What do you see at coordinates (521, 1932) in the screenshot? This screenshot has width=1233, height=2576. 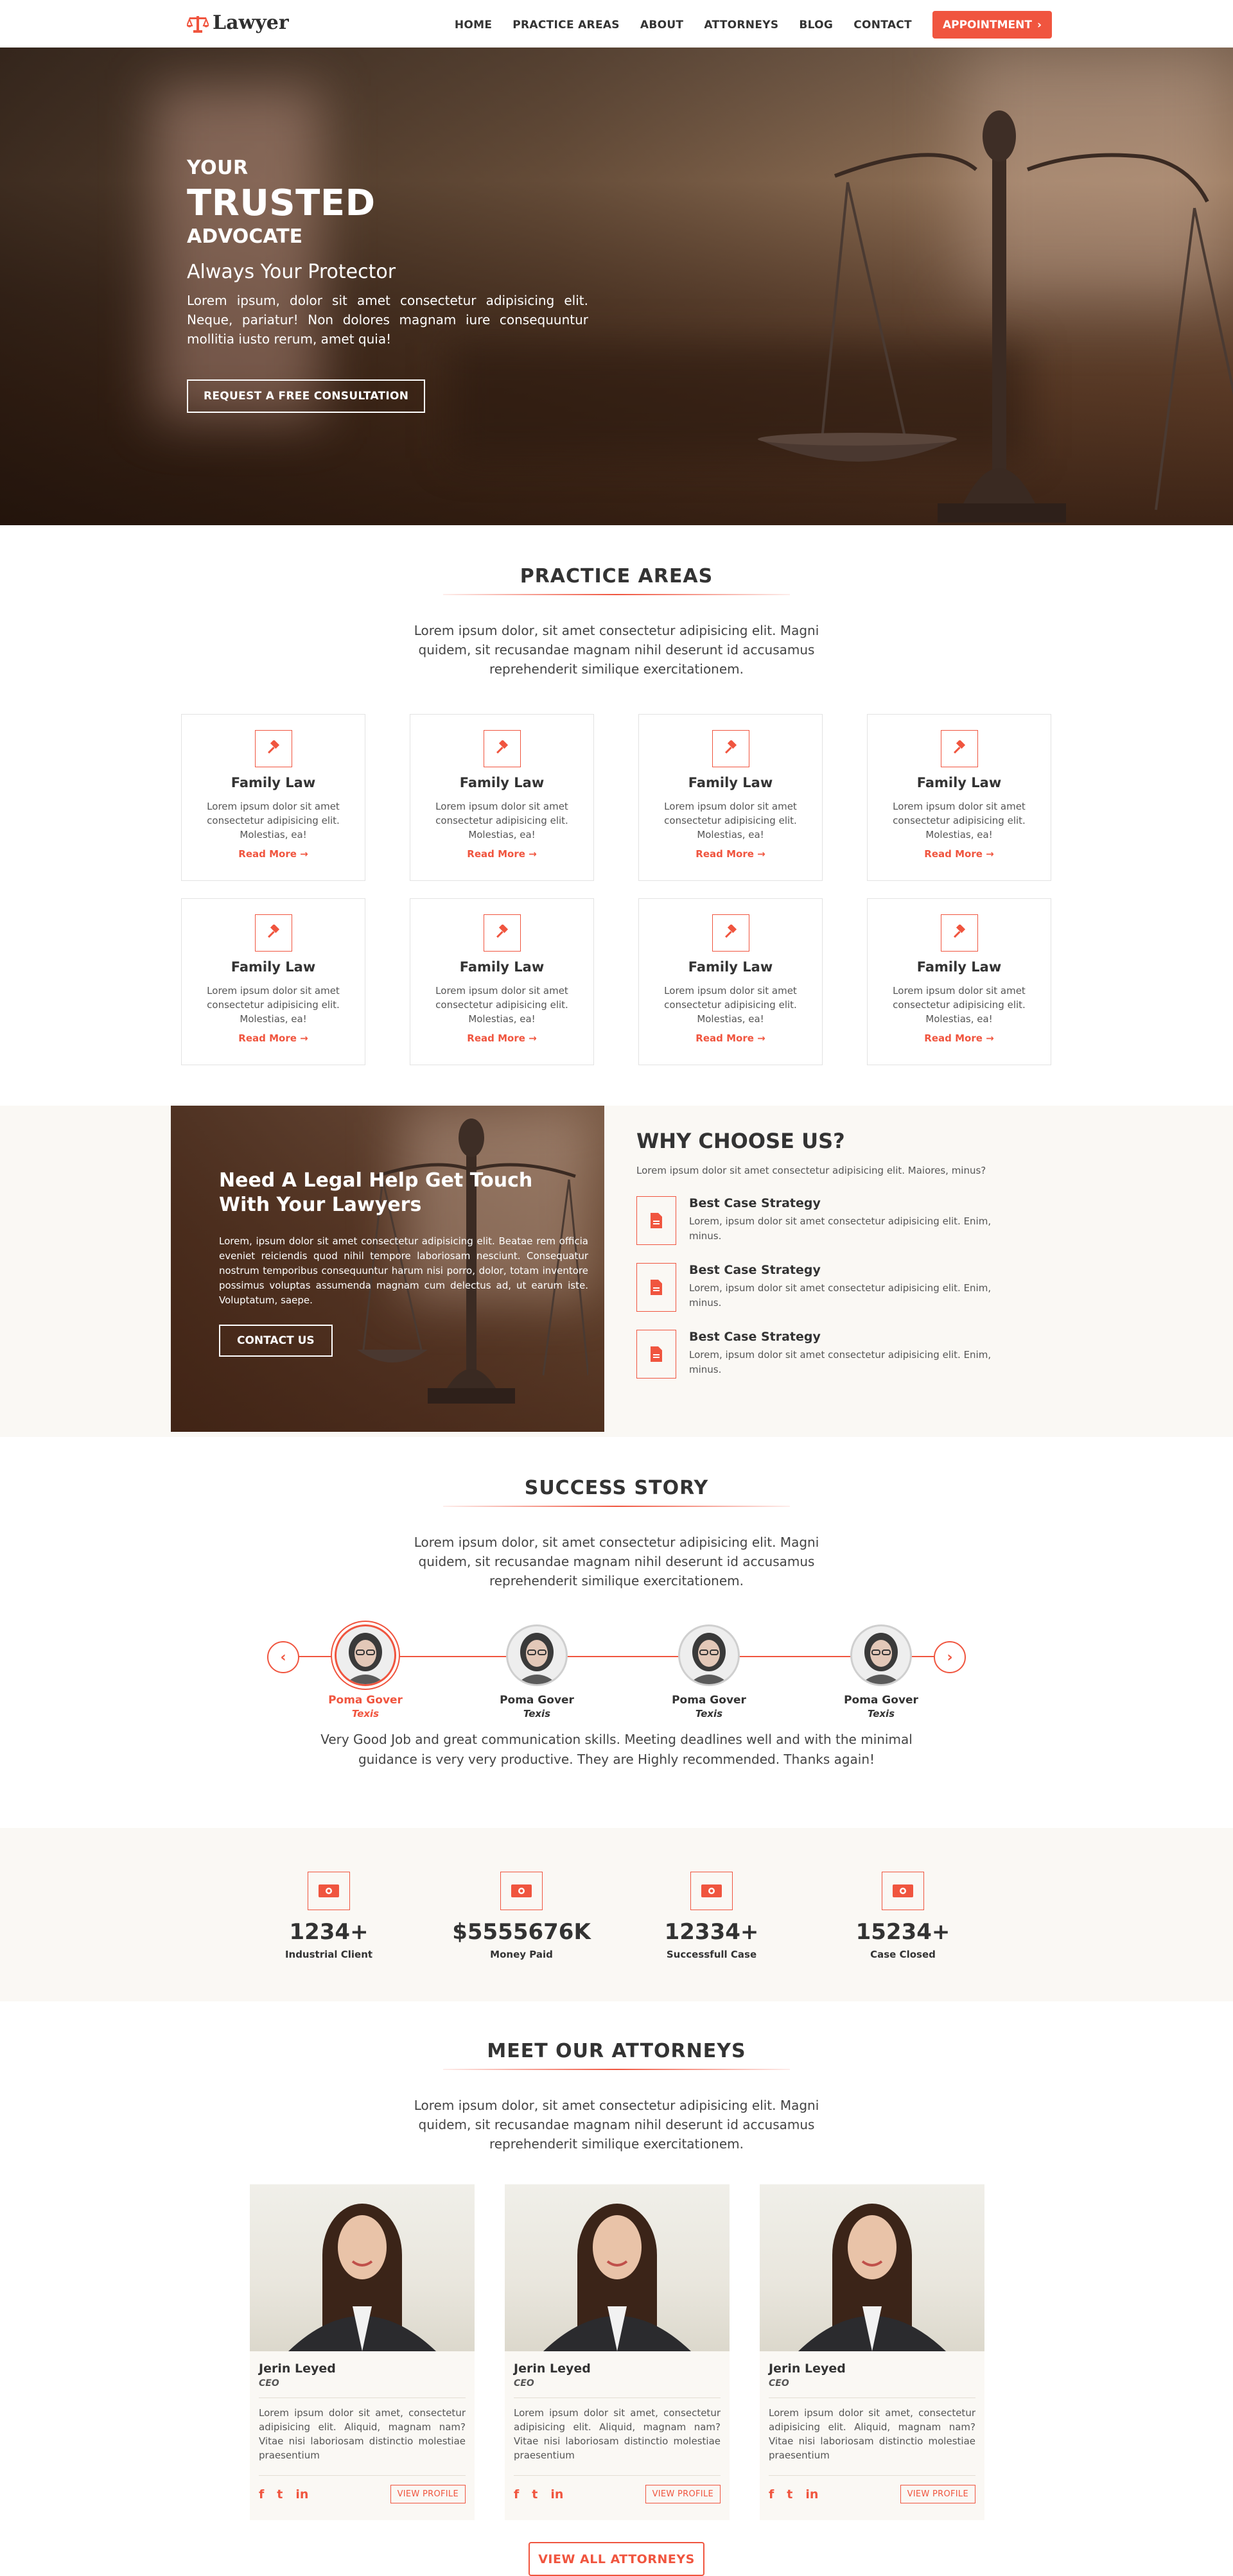 I see `stat-value: $5555676K` at bounding box center [521, 1932].